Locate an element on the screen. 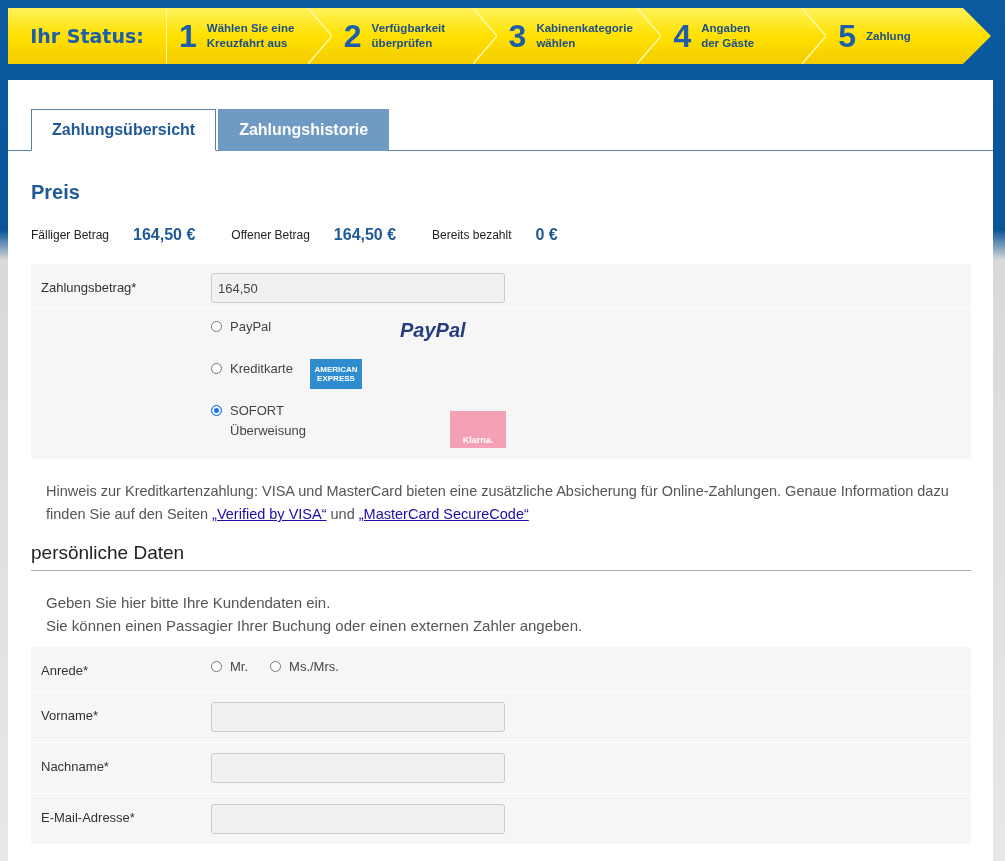  step-label: Verfügbarkeit überprüfen is located at coordinates (408, 36).